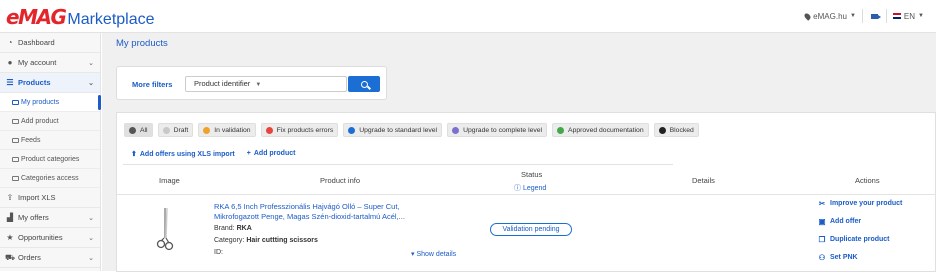 This screenshot has width=936, height=273. Describe the element at coordinates (142, 43) in the screenshot. I see `page-title: My products` at that location.